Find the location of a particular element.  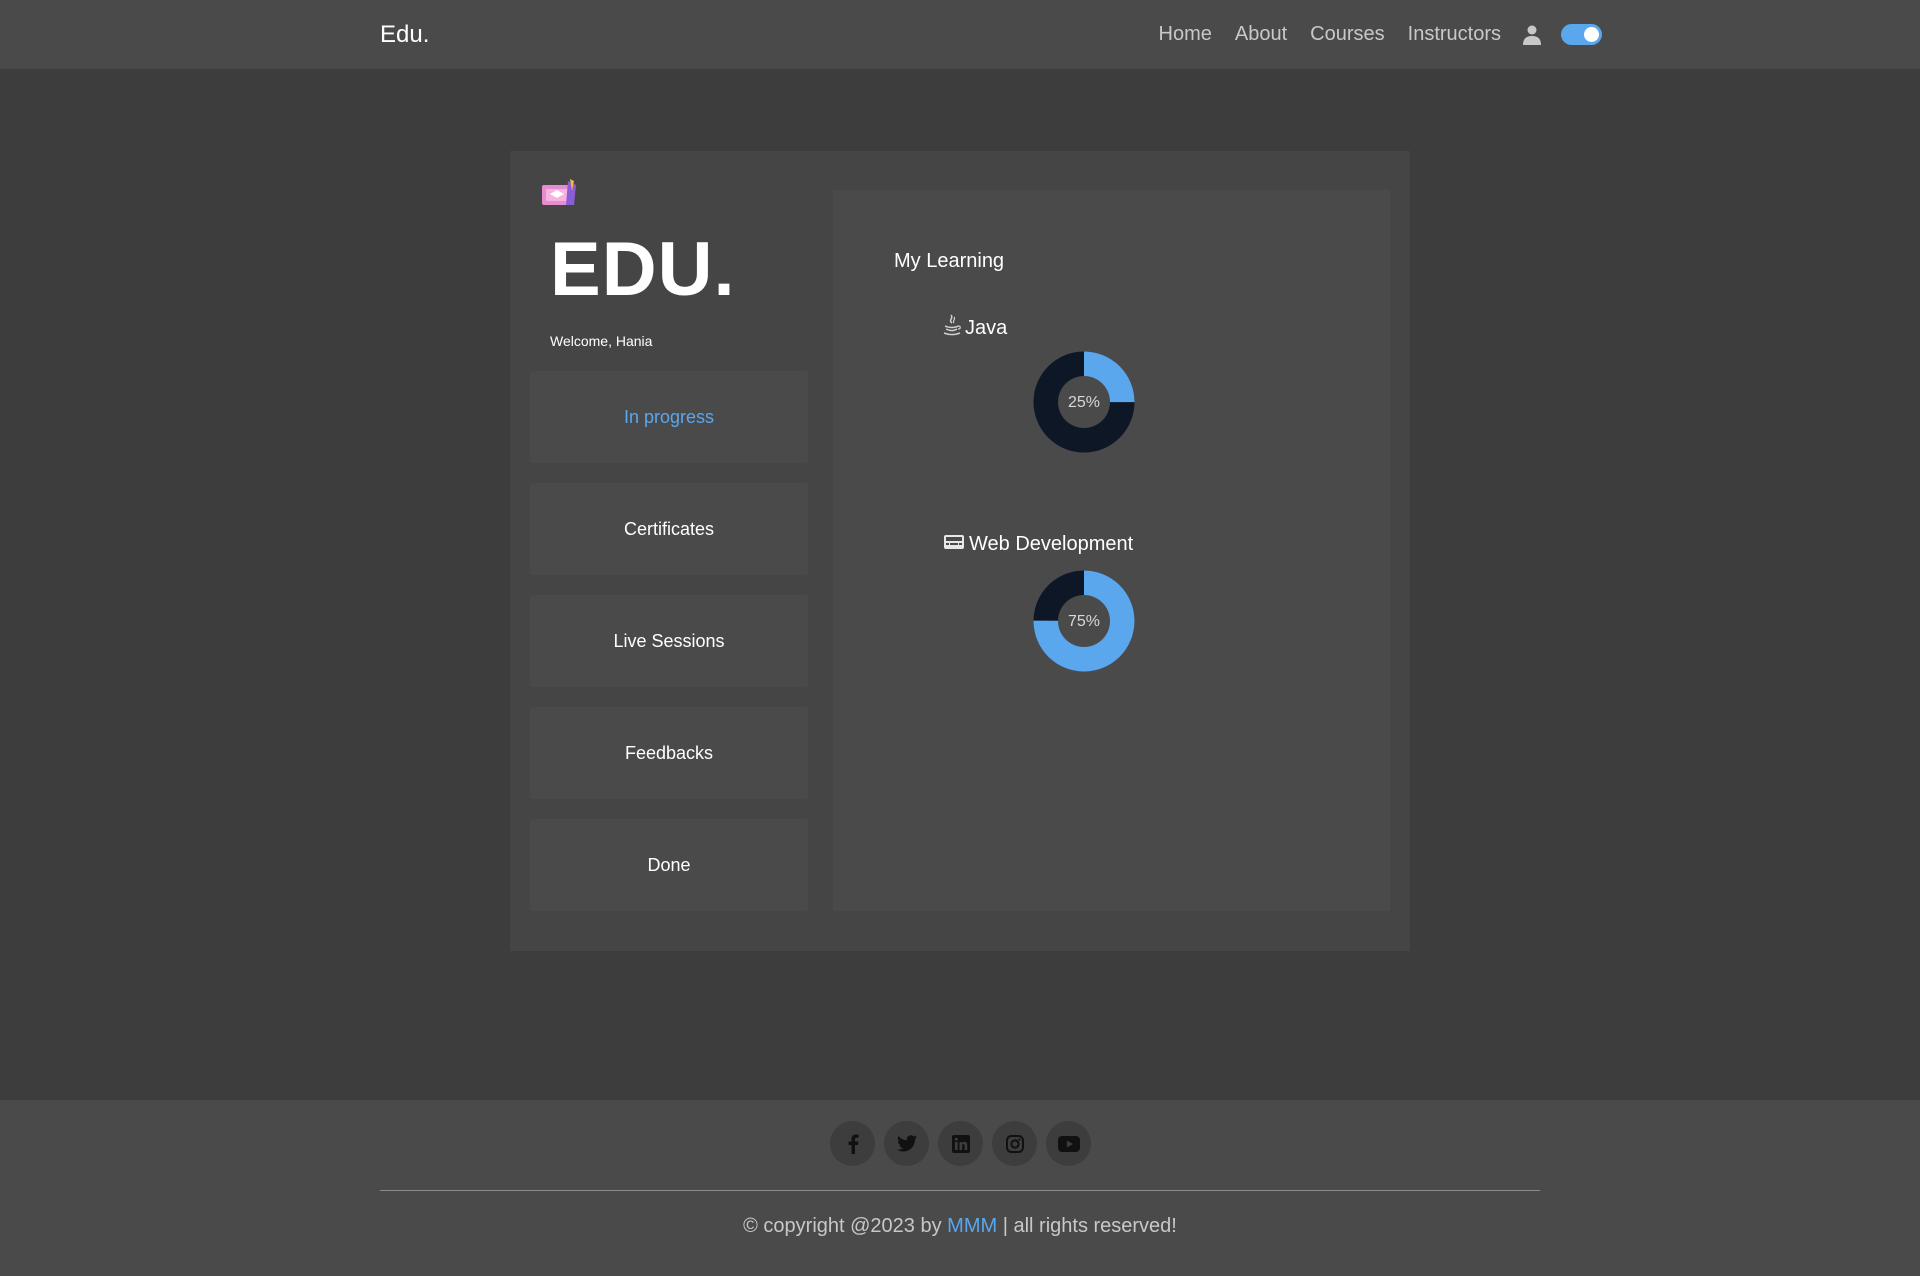

course-java-name: Java is located at coordinates (986, 327).